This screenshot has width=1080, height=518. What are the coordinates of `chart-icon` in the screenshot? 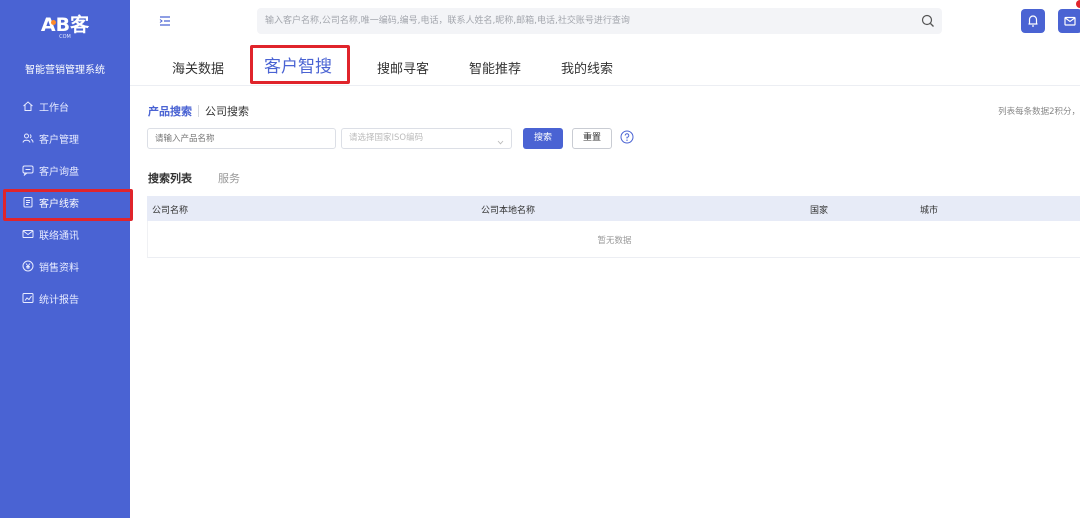 It's located at (28, 298).